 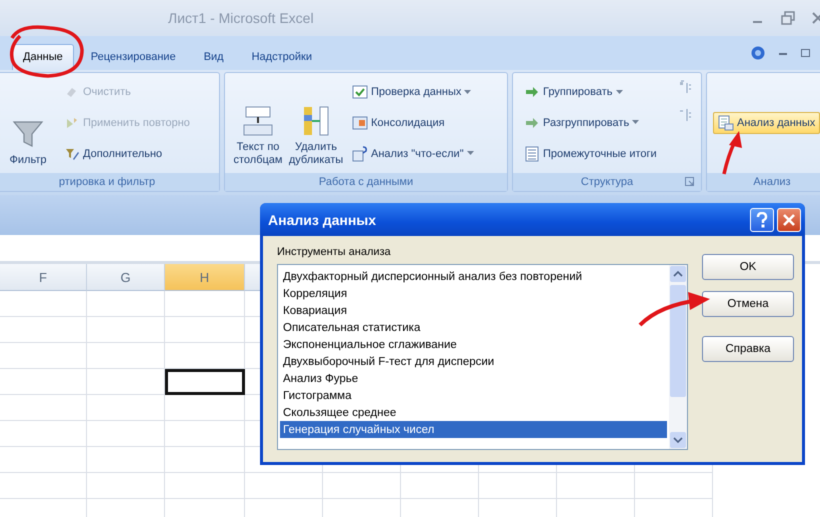 I want to click on sheet-cell, so click(x=205, y=382).